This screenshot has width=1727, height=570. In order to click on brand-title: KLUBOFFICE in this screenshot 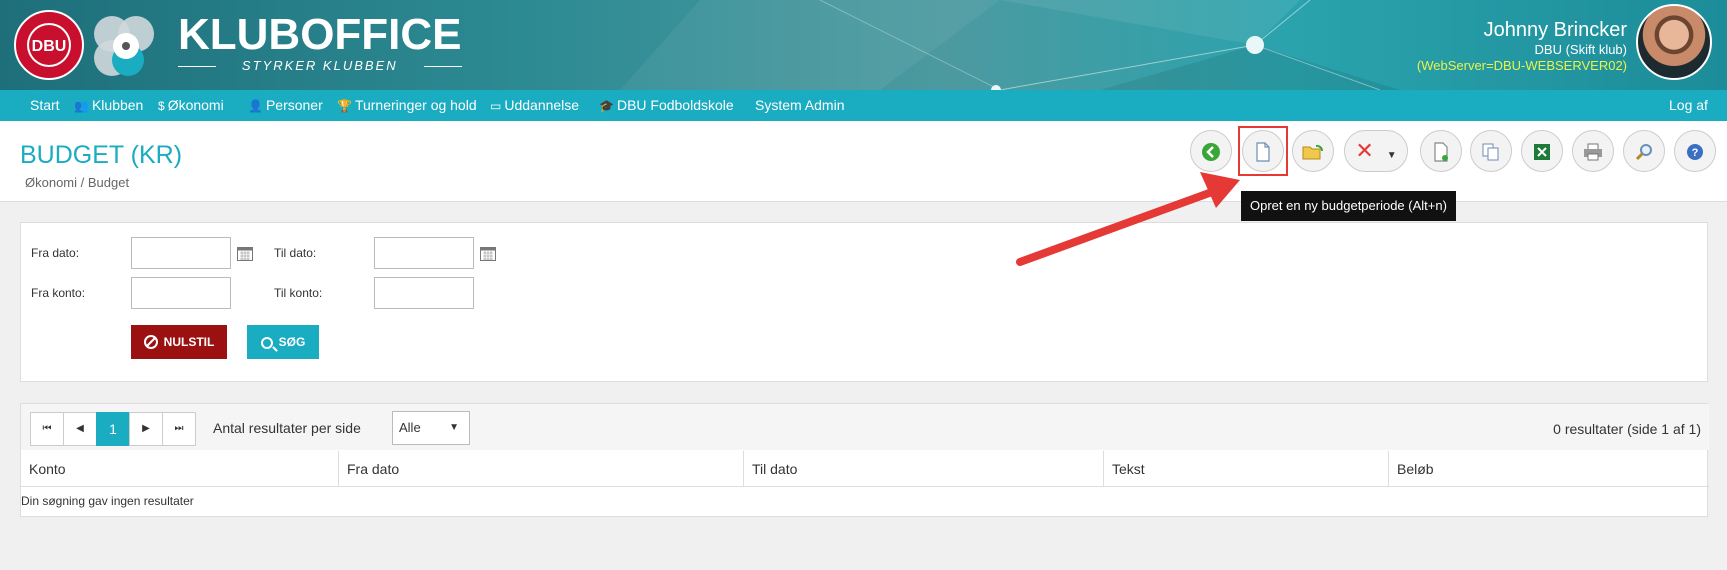, I will do `click(320, 34)`.